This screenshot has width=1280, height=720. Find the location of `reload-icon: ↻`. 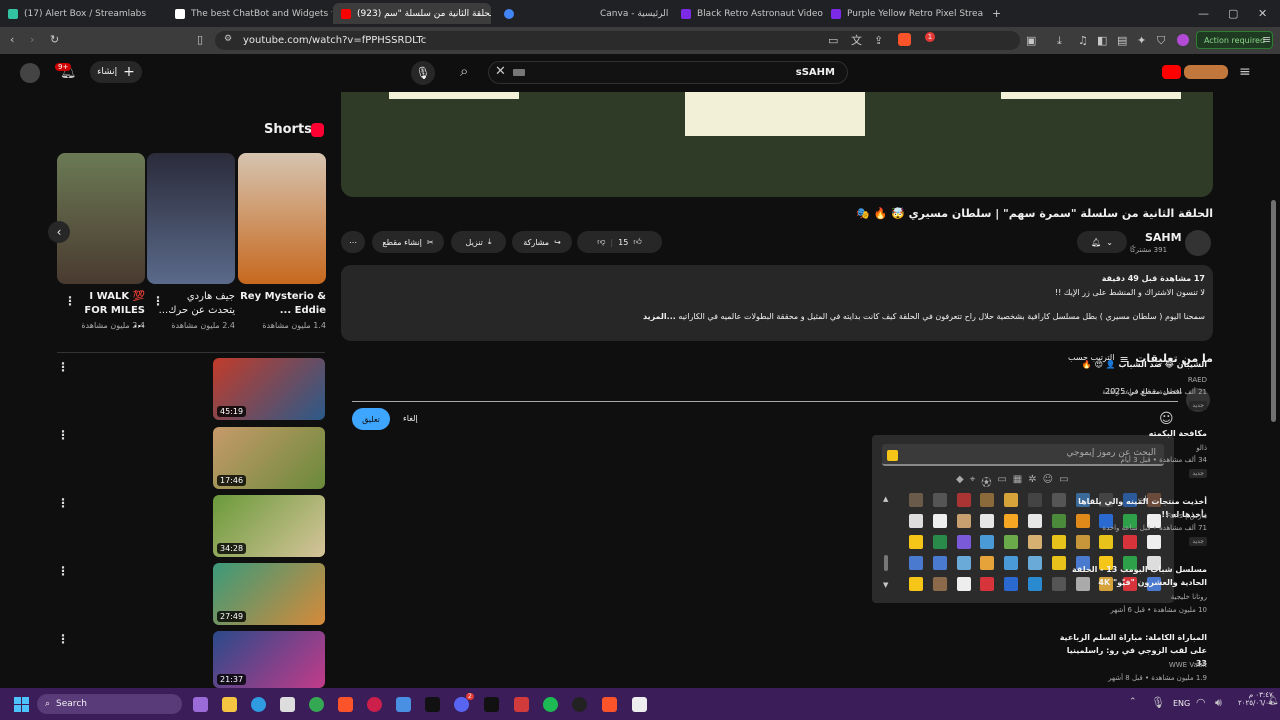

reload-icon: ↻ is located at coordinates (54, 39).